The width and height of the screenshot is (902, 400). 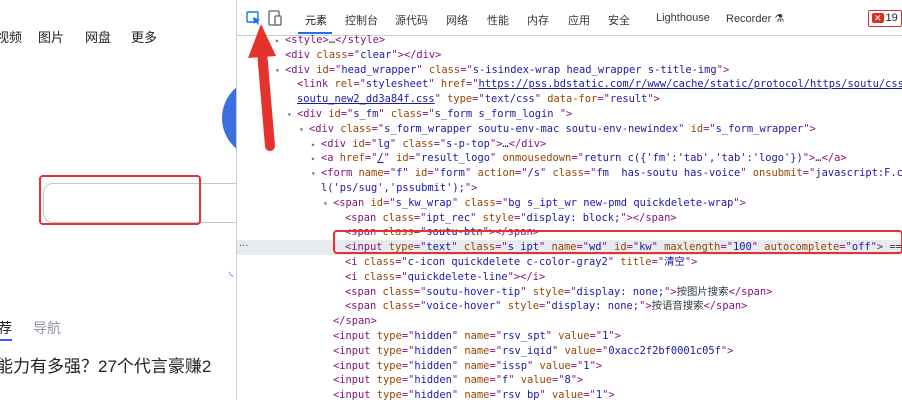 What do you see at coordinates (376, 54) in the screenshot?
I see `code-token: clear` at bounding box center [376, 54].